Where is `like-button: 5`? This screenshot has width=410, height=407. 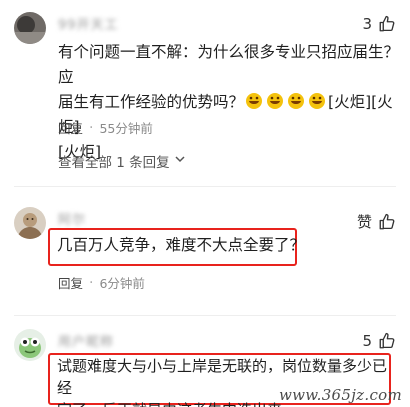 like-button: 5 is located at coordinates (379, 341).